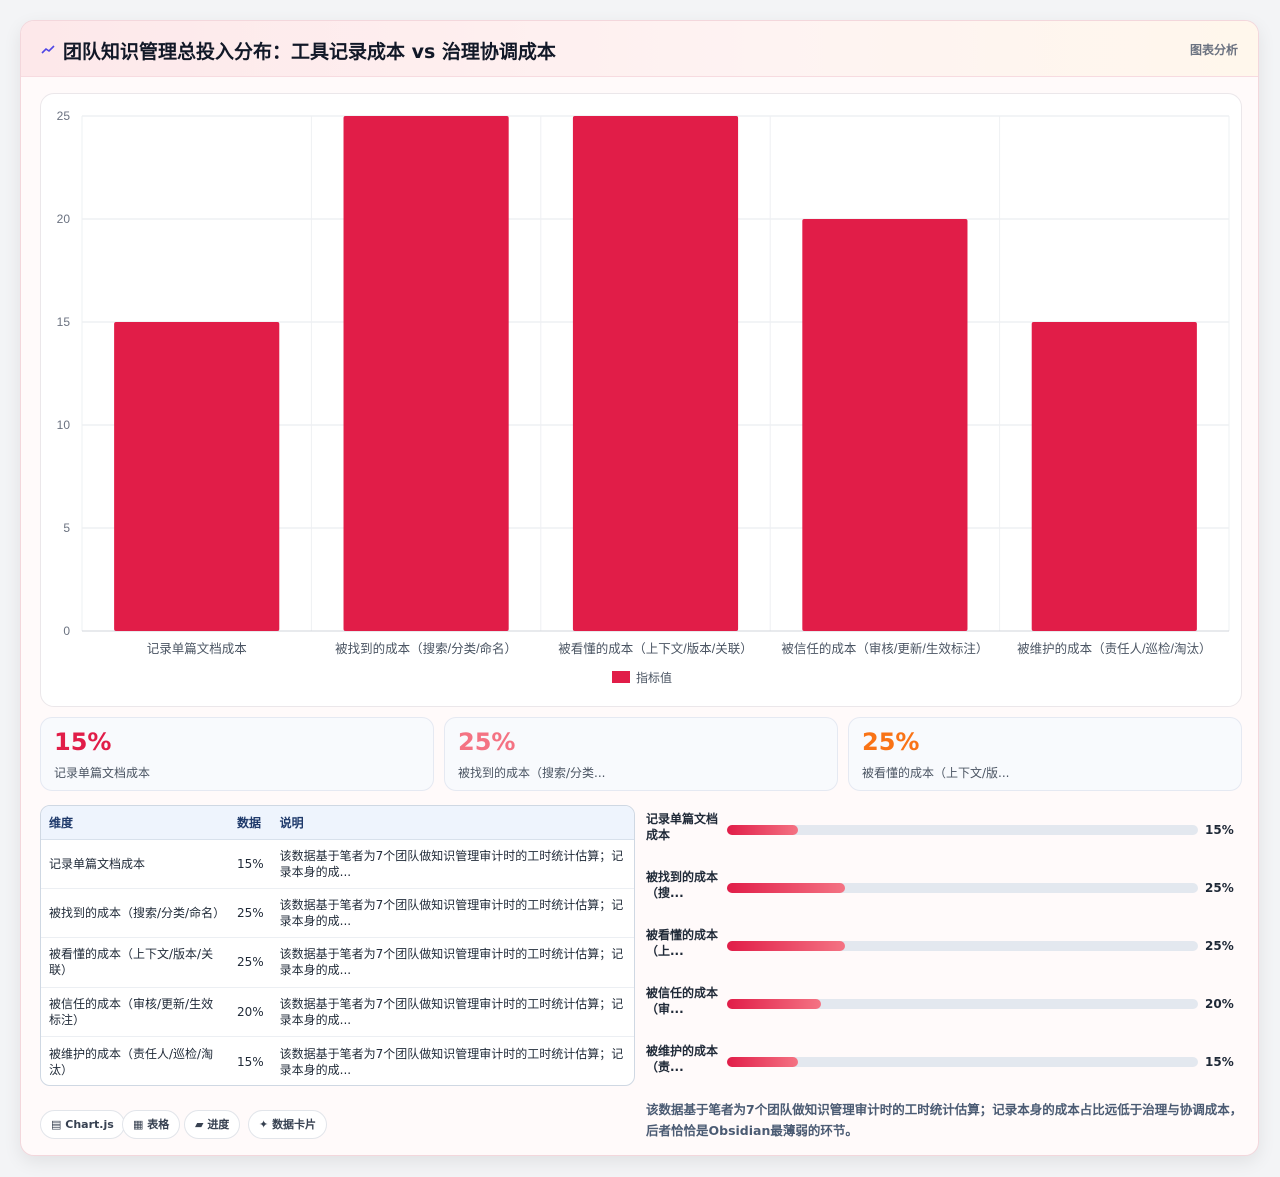  What do you see at coordinates (654, 677) in the screenshot?
I see `legend-label: 指标值` at bounding box center [654, 677].